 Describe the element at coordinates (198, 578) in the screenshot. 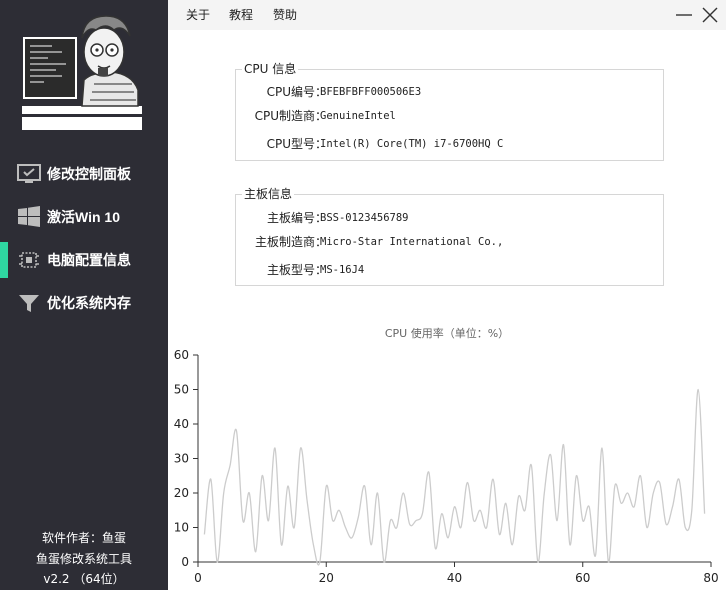

I see `x-tick-label: 0` at that location.